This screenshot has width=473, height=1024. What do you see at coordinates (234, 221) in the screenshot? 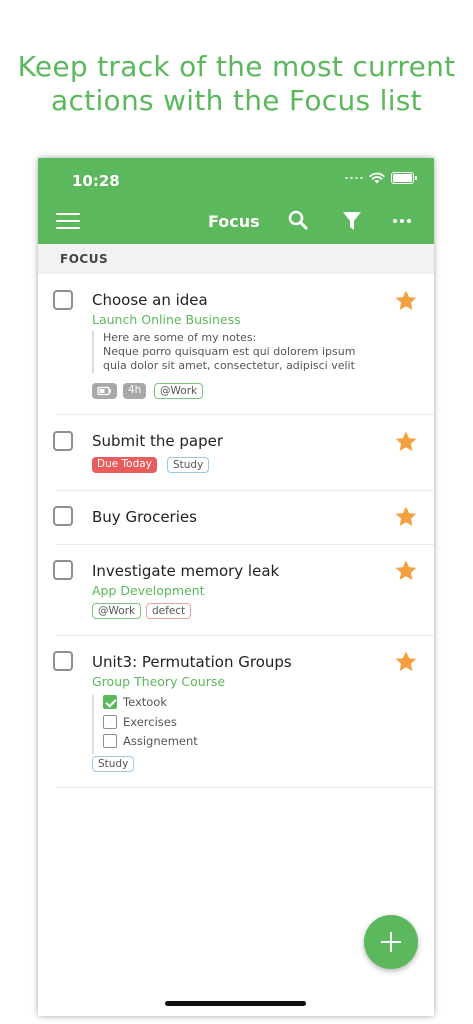
I see `screen-title: Focus` at bounding box center [234, 221].